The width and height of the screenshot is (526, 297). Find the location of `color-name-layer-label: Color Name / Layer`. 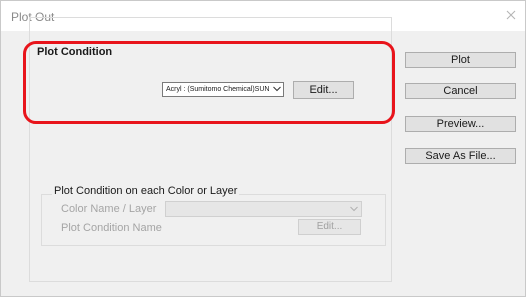

color-name-layer-label: Color Name / Layer is located at coordinates (109, 209).